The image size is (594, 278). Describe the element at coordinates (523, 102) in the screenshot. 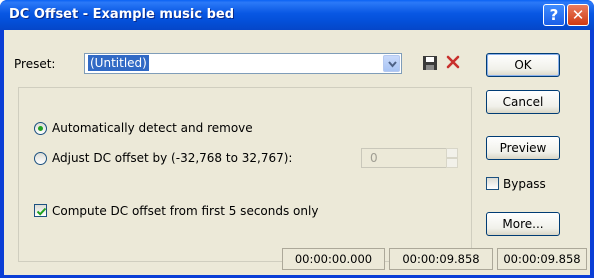

I see `cancel-button: Cancel` at that location.